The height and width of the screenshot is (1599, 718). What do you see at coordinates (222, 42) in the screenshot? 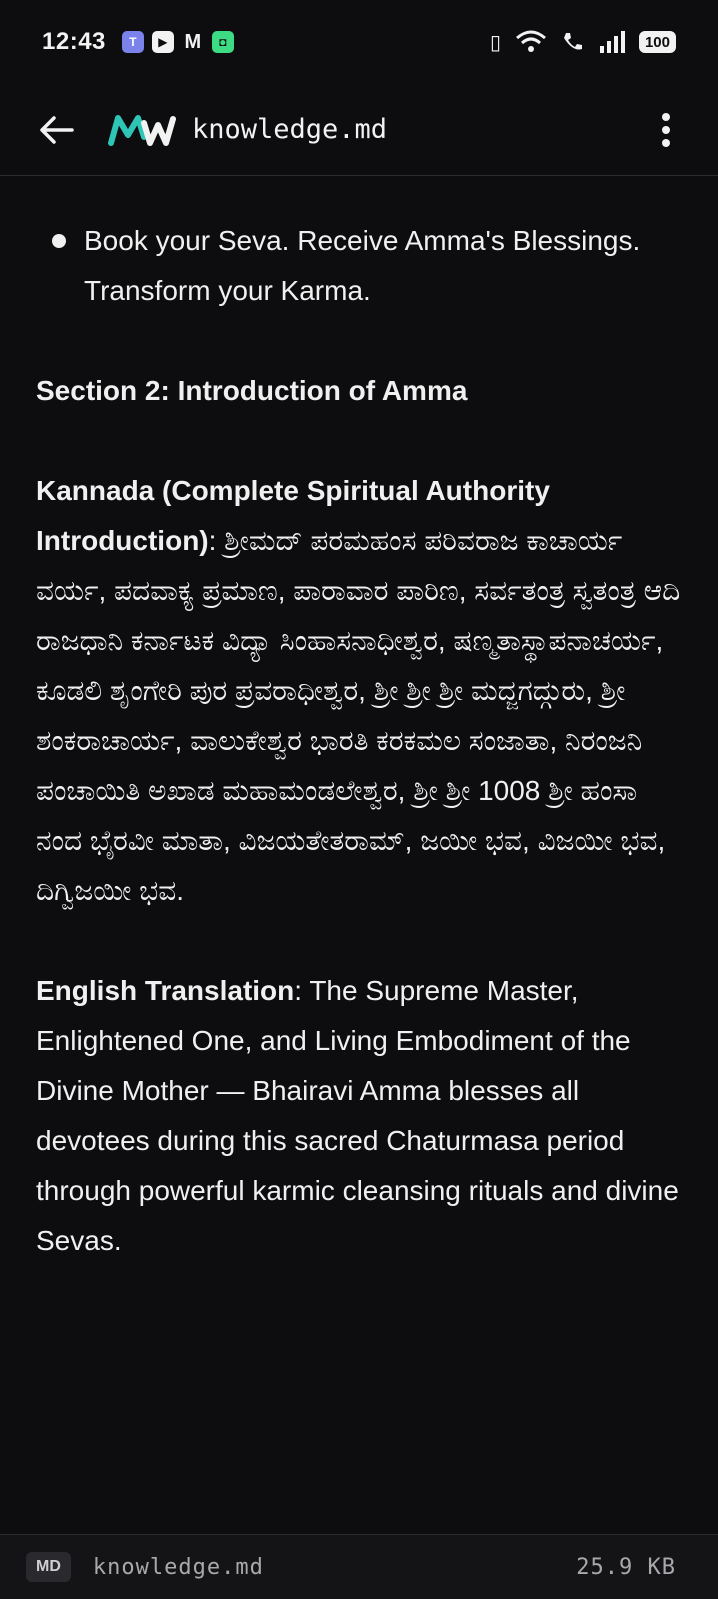
I see `android-app-icon: ◘` at bounding box center [222, 42].